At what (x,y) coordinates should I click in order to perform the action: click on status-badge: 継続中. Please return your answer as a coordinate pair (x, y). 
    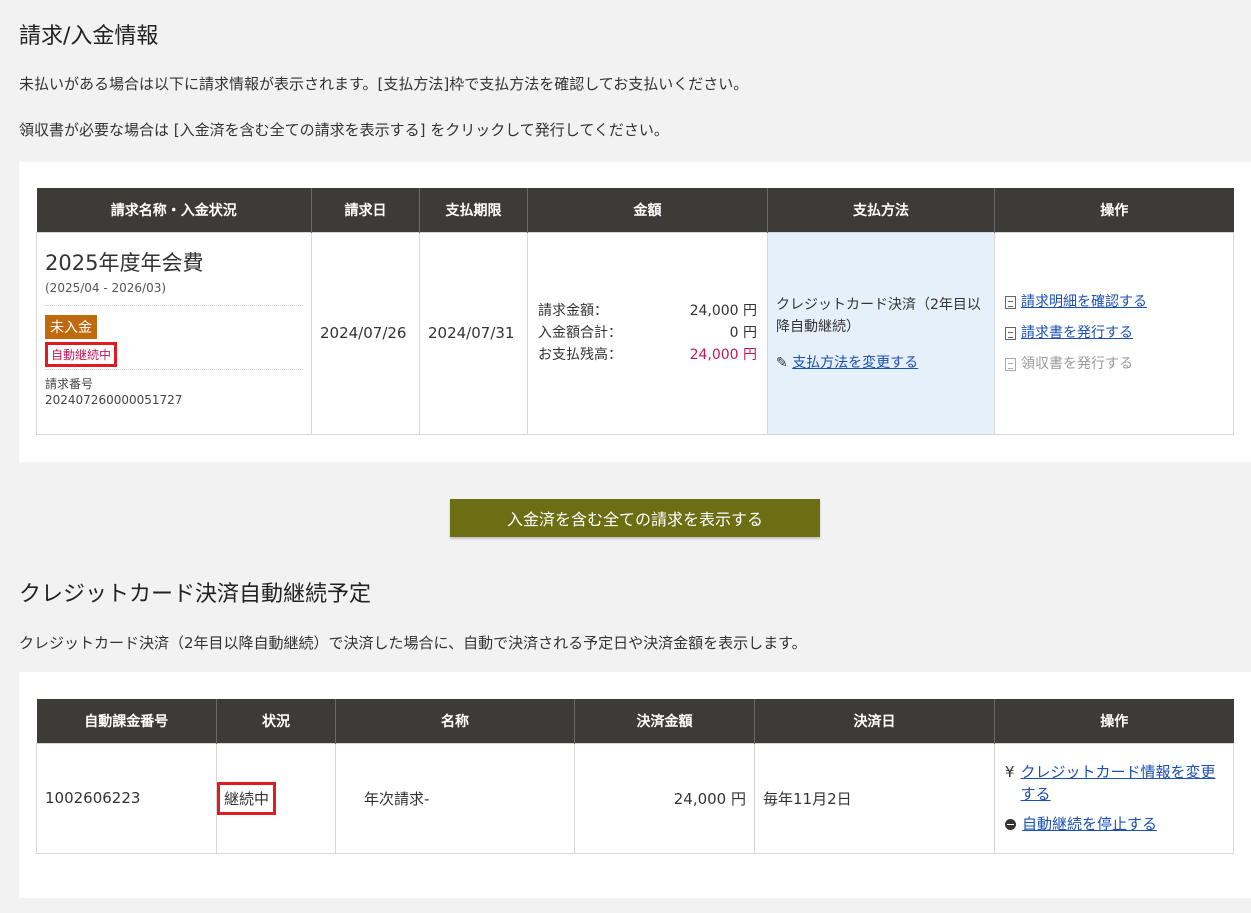
    Looking at the image, I should click on (247, 798).